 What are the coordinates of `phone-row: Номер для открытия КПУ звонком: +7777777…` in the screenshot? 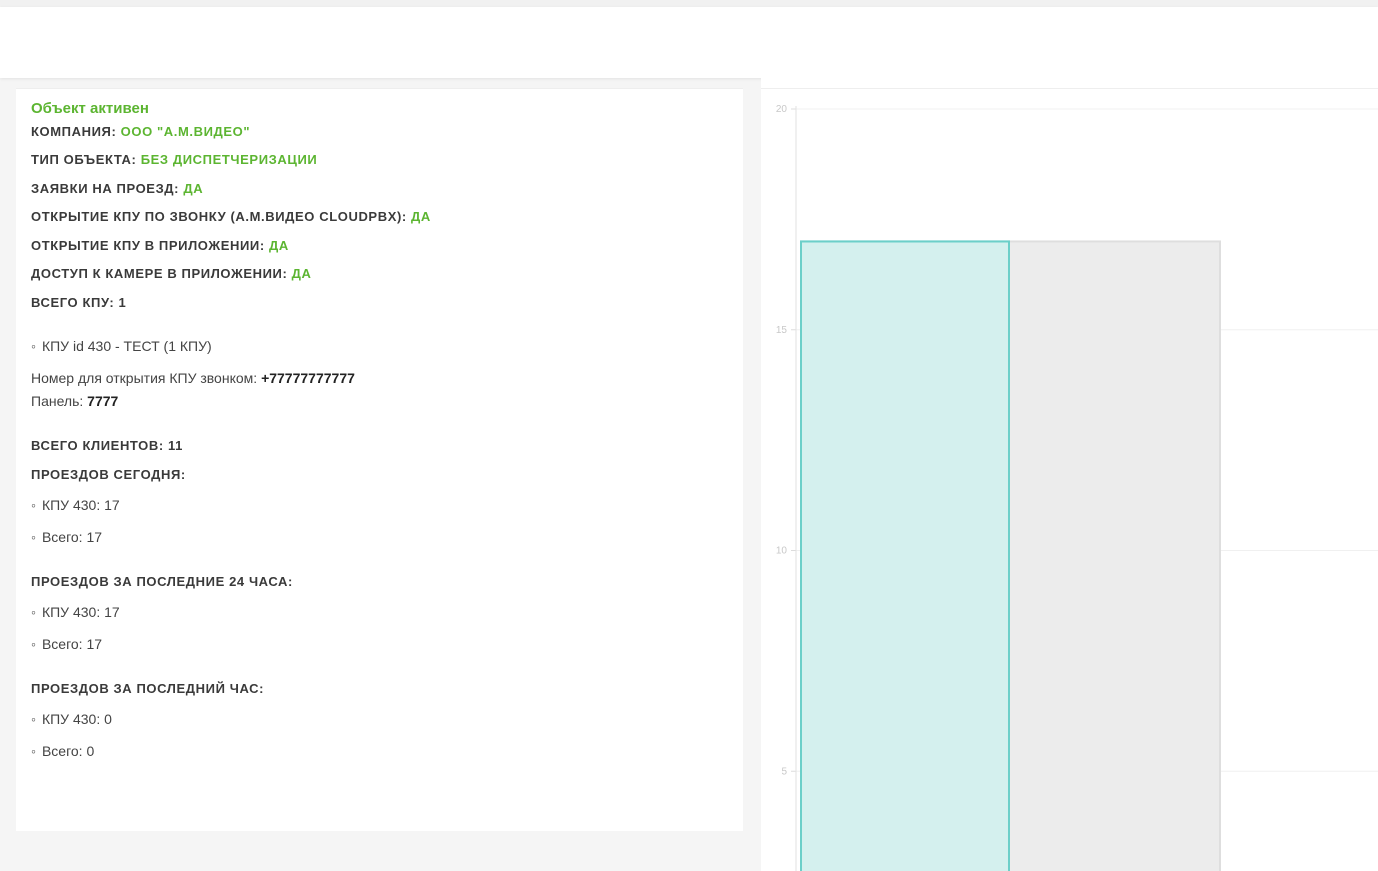 It's located at (193, 378).